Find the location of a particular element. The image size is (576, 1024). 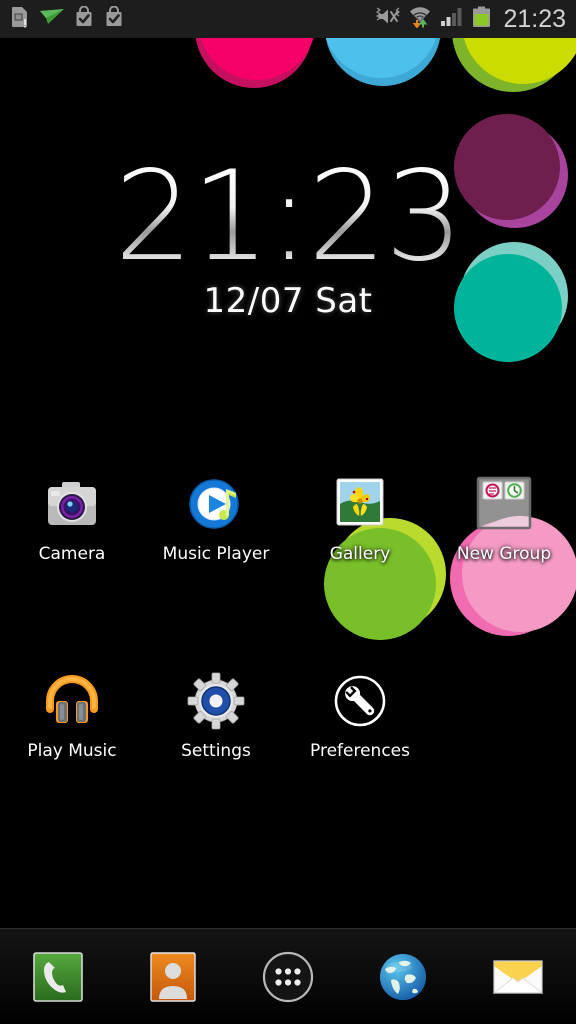

vibrate-mute-icon is located at coordinates (388, 19).